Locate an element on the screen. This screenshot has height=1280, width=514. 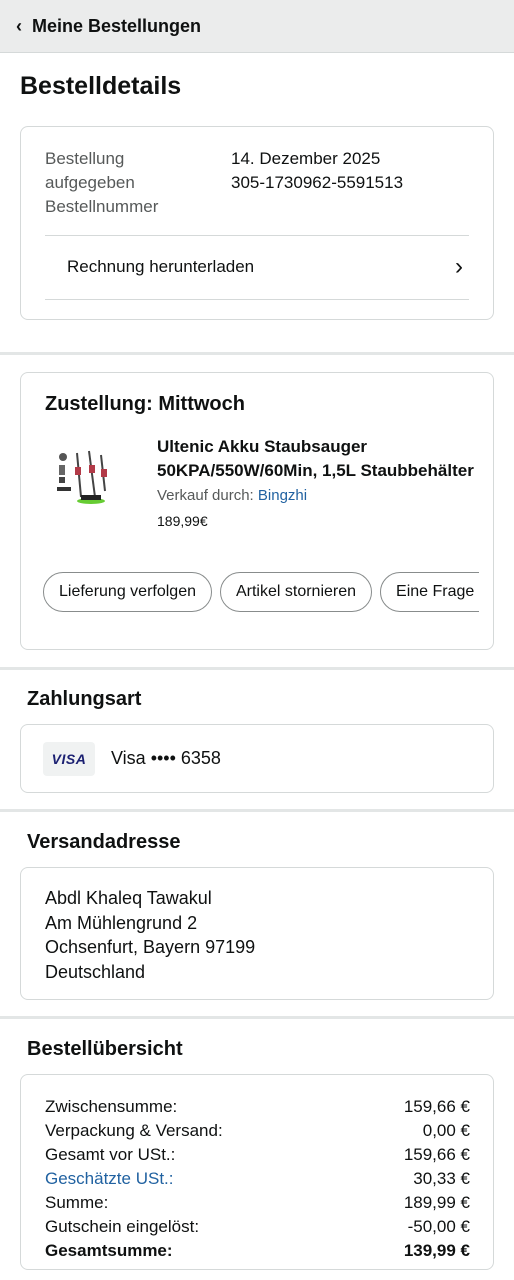
summary-label: Zwischensumme: is located at coordinates (111, 1106).